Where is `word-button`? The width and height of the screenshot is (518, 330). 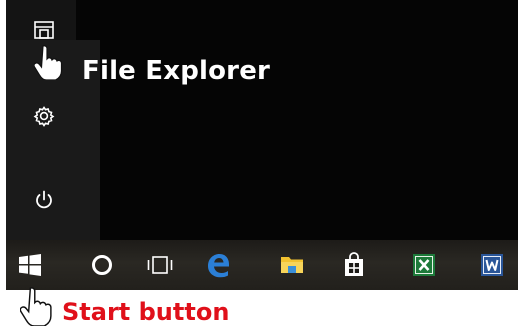
word-button is located at coordinates (492, 265).